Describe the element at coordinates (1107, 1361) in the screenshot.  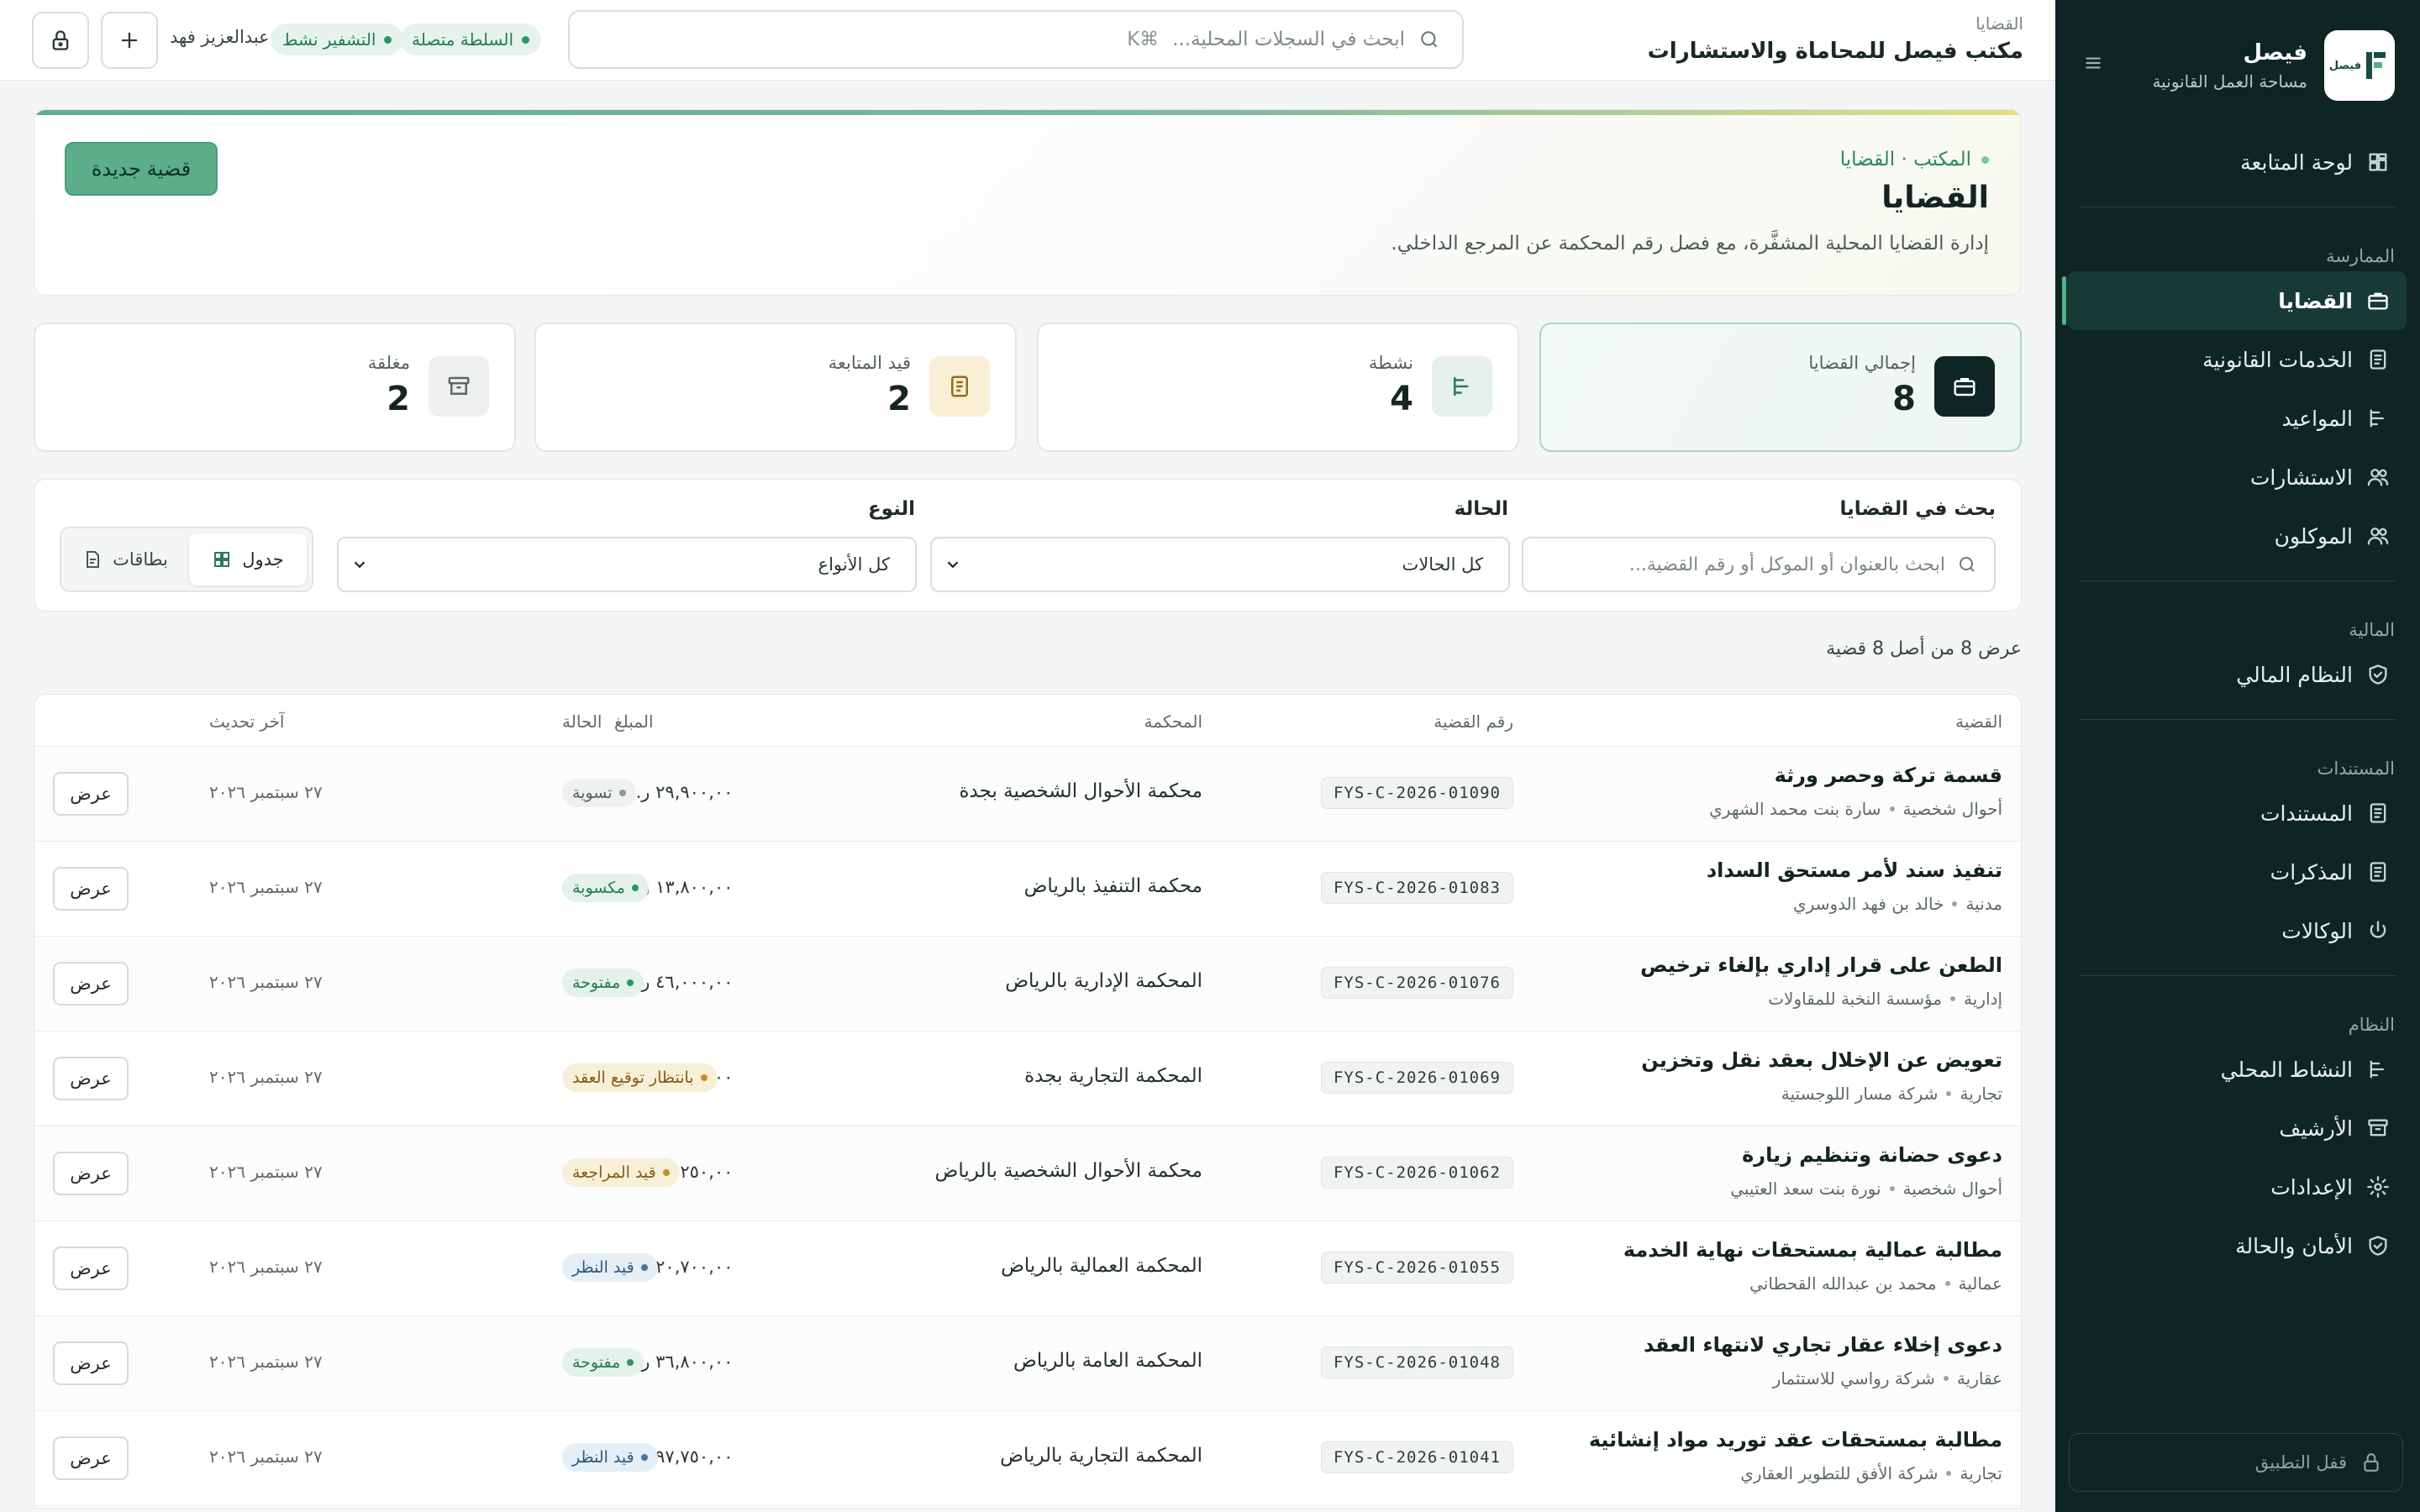
I see `case-court: المحكمة العامة بالرياض` at that location.